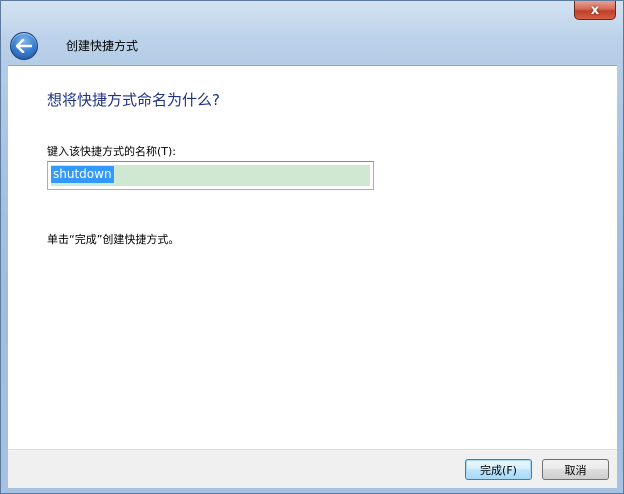 The image size is (624, 494). I want to click on wizard-title: 创建快捷方式, so click(102, 46).